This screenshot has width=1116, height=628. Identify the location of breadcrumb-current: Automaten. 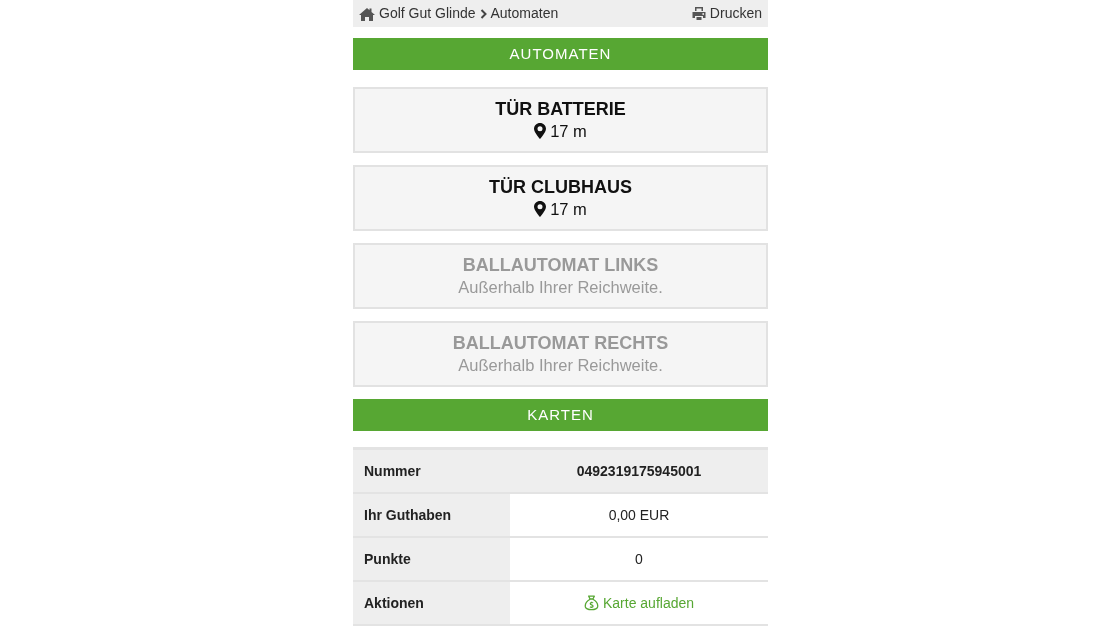
(524, 13).